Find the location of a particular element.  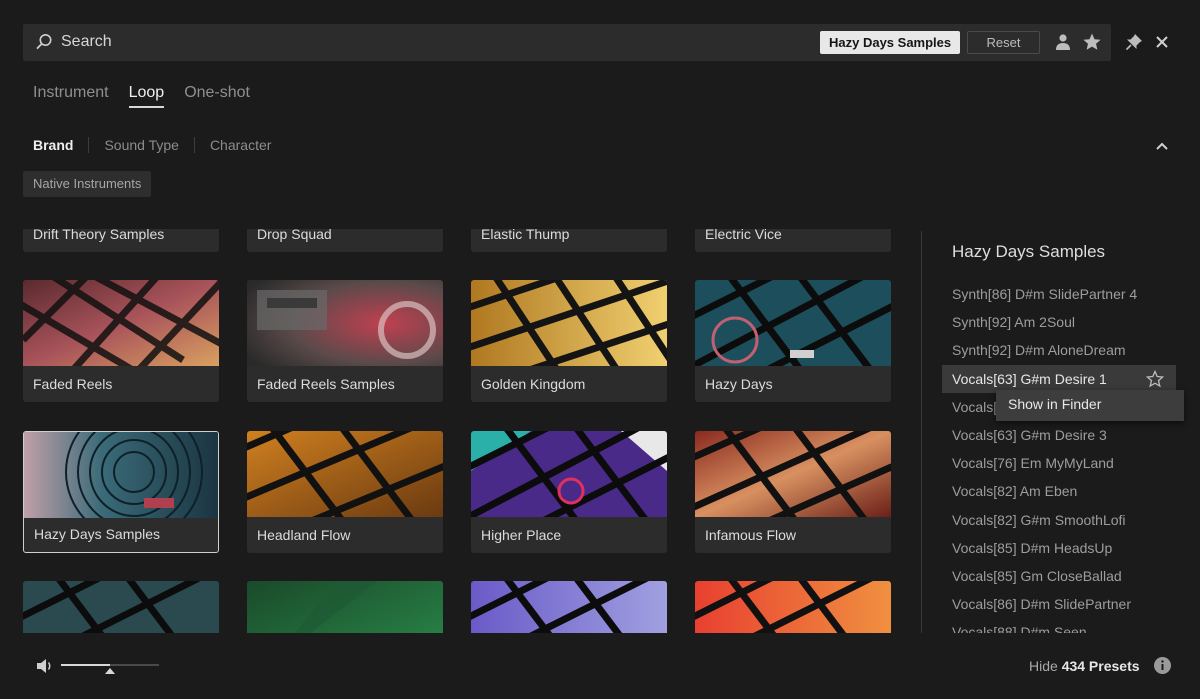

product-card: Hazy Days is located at coordinates (793, 341).